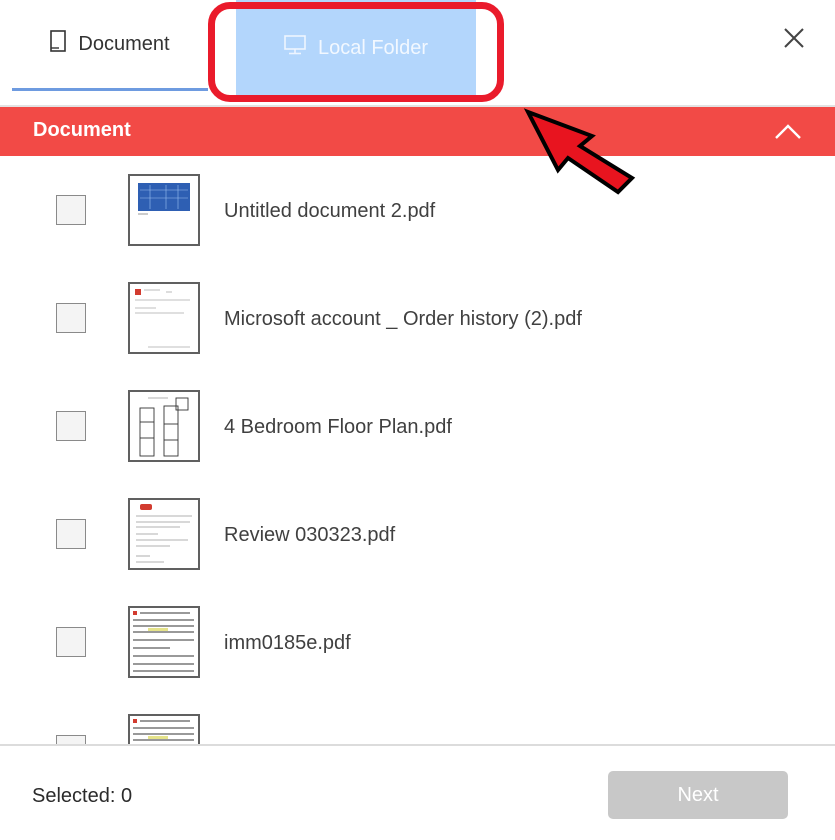 The height and width of the screenshot is (840, 835). What do you see at coordinates (417, 534) in the screenshot?
I see `list-item: Review 030323.pdf` at bounding box center [417, 534].